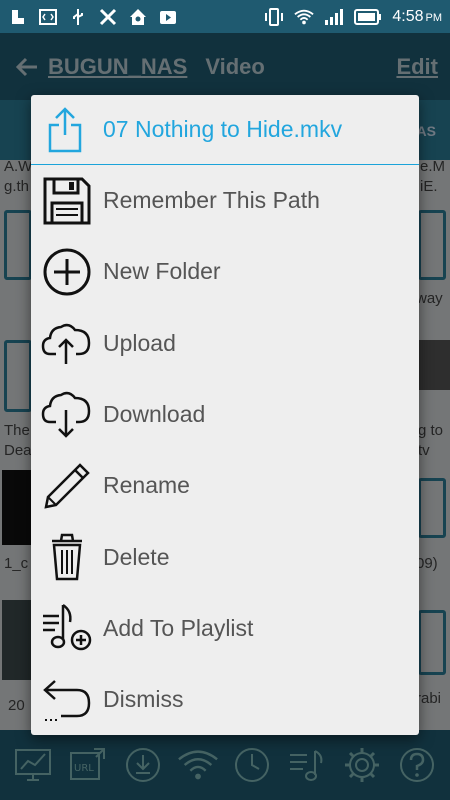 This screenshot has width=450, height=800. Describe the element at coordinates (304, 17) in the screenshot. I see `wifi-icon` at that location.